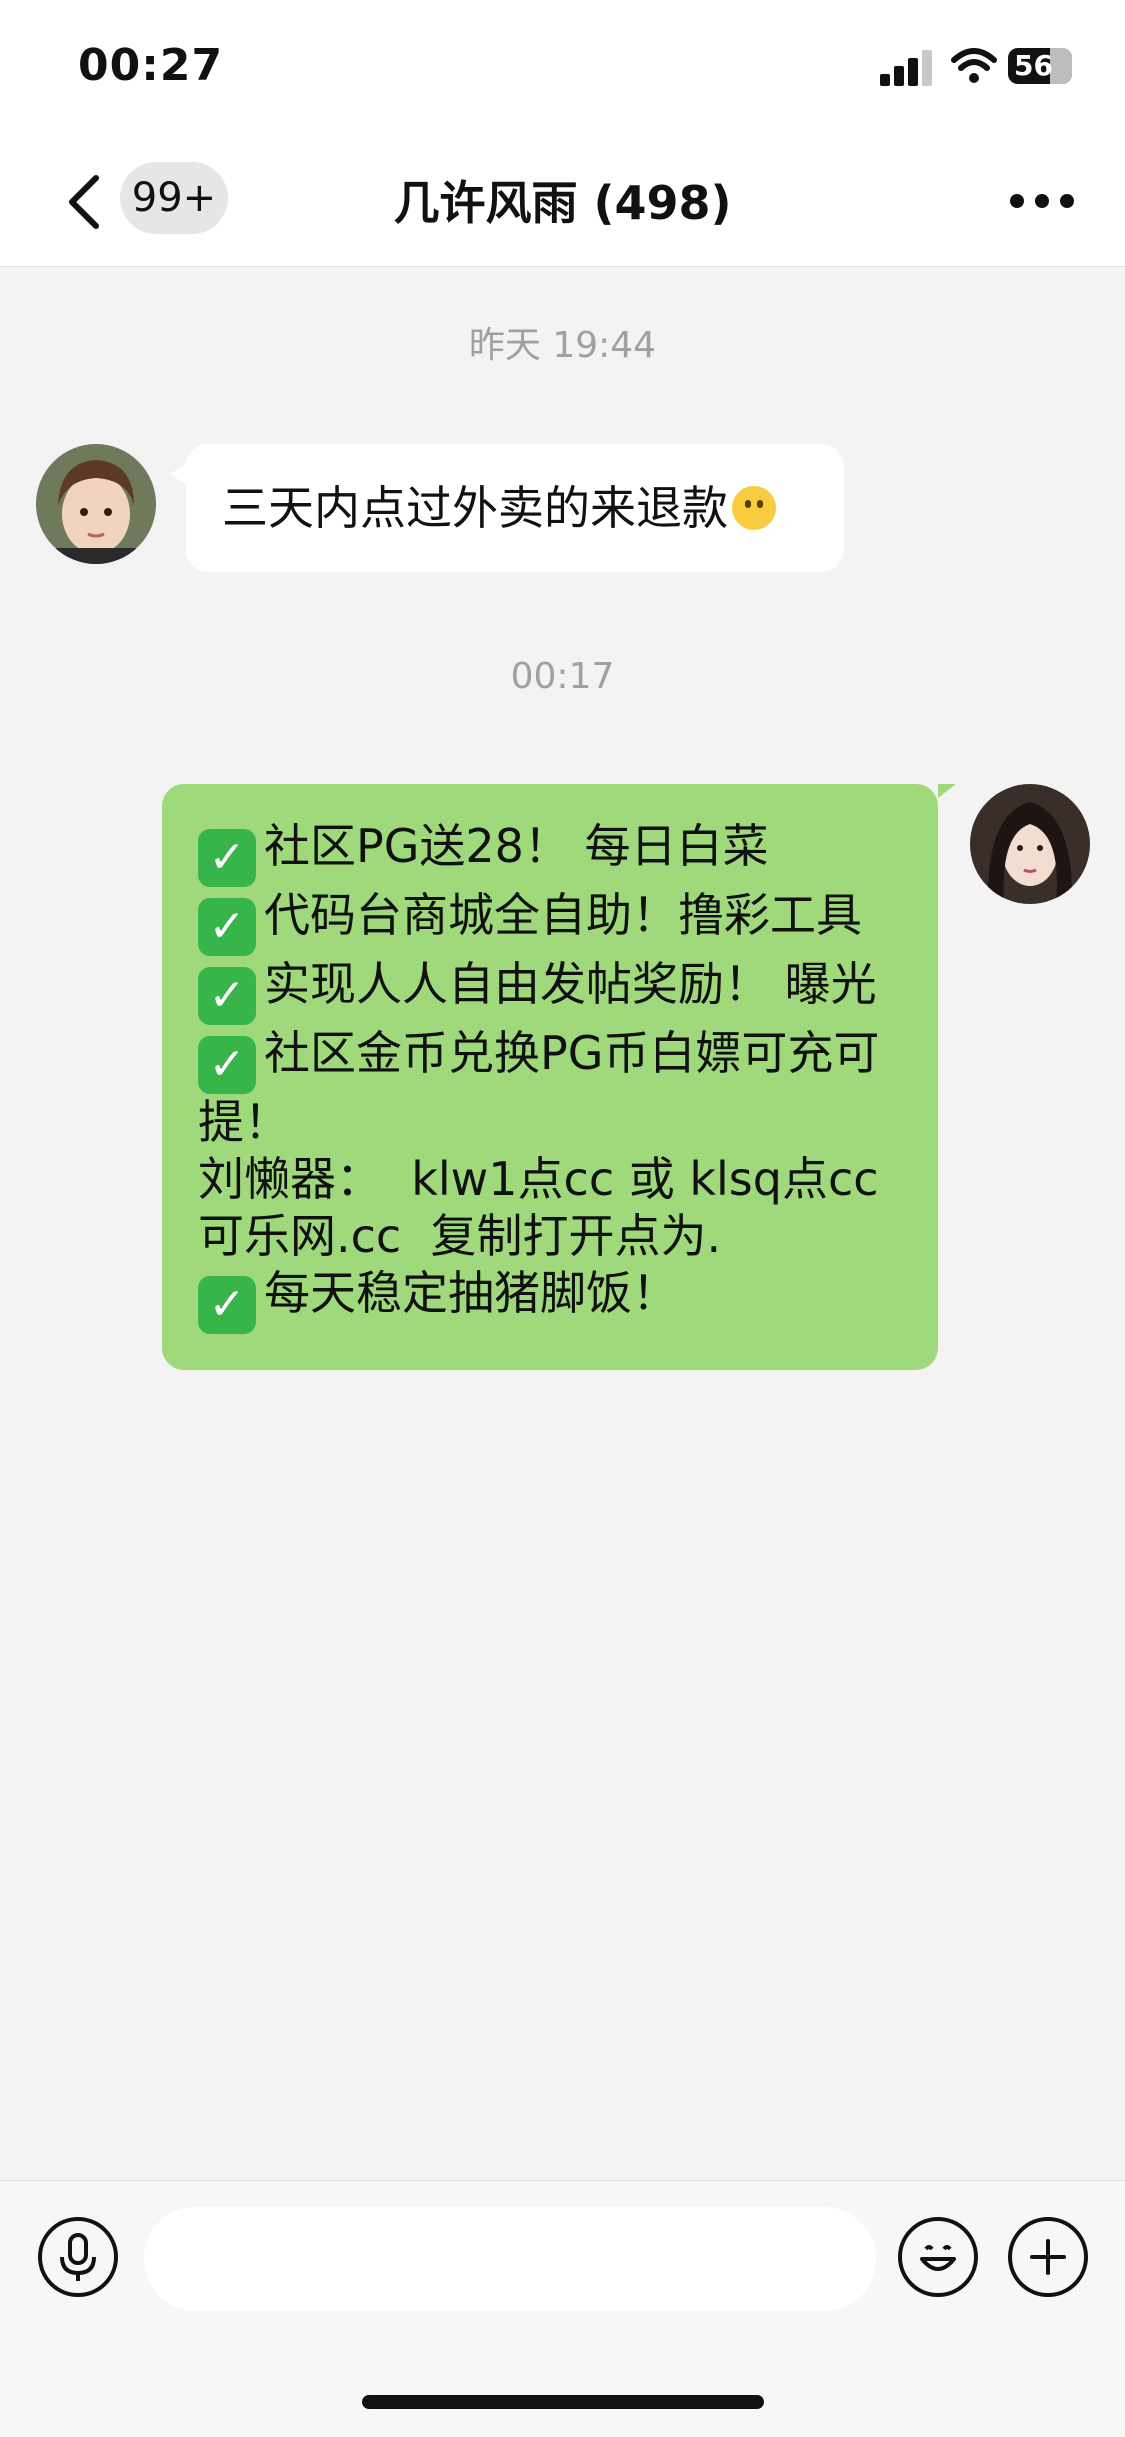 The image size is (1125, 2437). What do you see at coordinates (475, 508) in the screenshot?
I see `incoming-message-text: 三天内点过外卖的来退款` at bounding box center [475, 508].